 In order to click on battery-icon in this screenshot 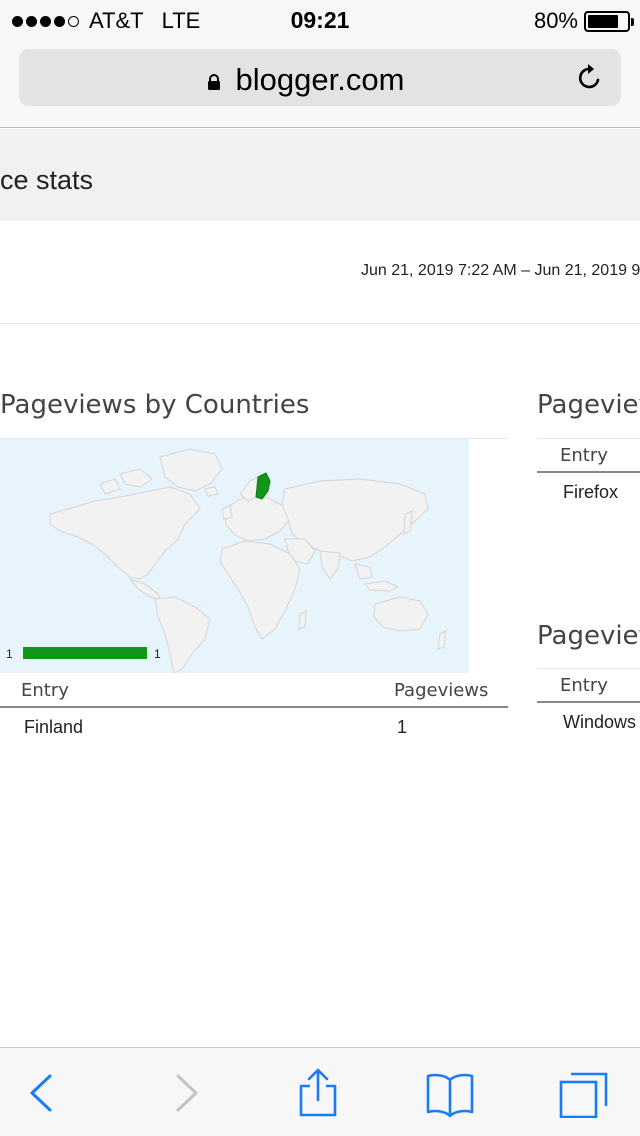, I will do `click(609, 21)`.